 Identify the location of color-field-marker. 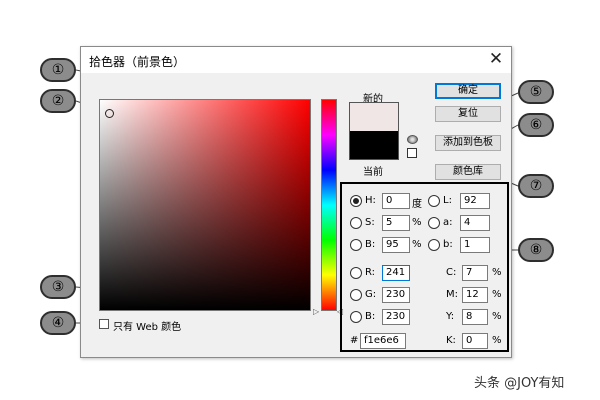
(109, 113).